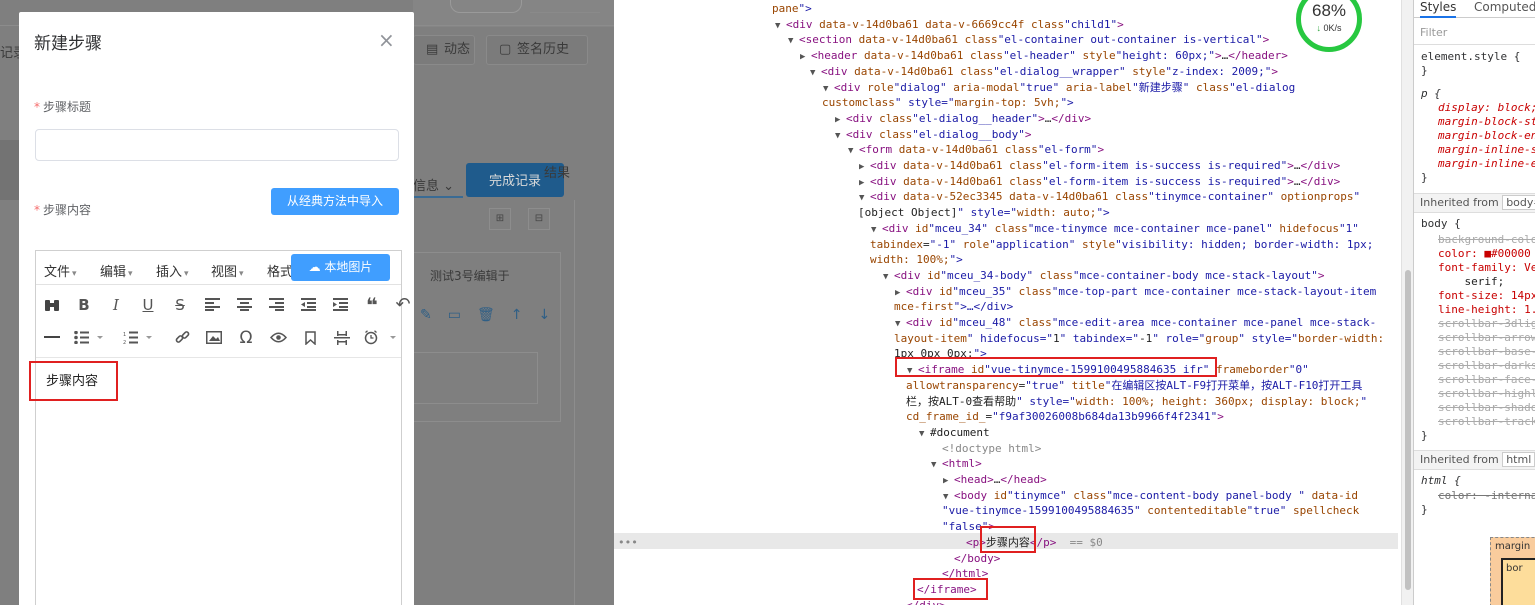 This screenshot has width=1535, height=605. Describe the element at coordinates (1512, 571) in the screenshot. I see `box-model-margin: margin bor` at that location.